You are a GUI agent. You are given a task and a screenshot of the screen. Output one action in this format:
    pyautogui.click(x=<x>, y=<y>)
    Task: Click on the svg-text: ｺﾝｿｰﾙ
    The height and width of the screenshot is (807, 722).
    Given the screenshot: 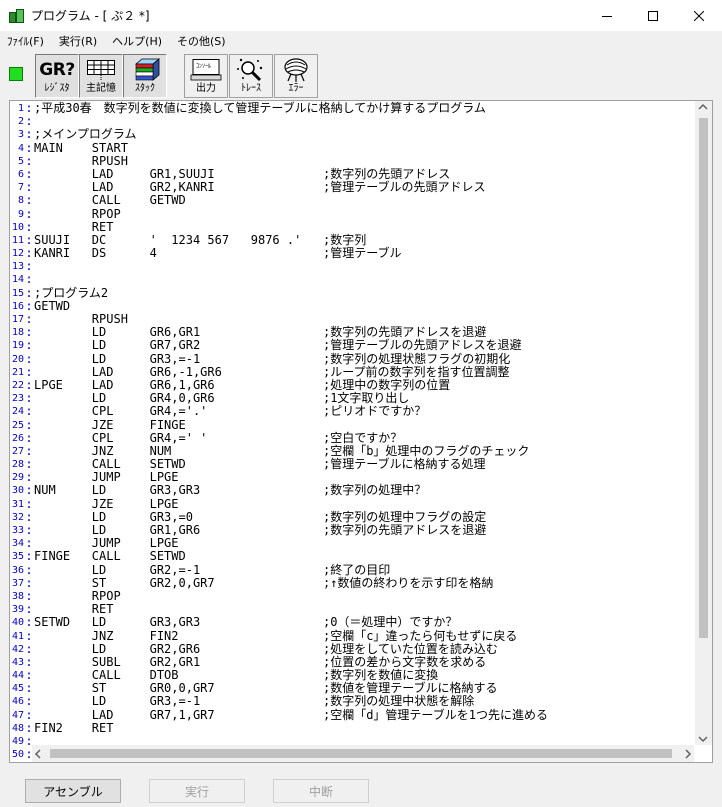 What is the action you would take?
    pyautogui.click(x=203, y=66)
    